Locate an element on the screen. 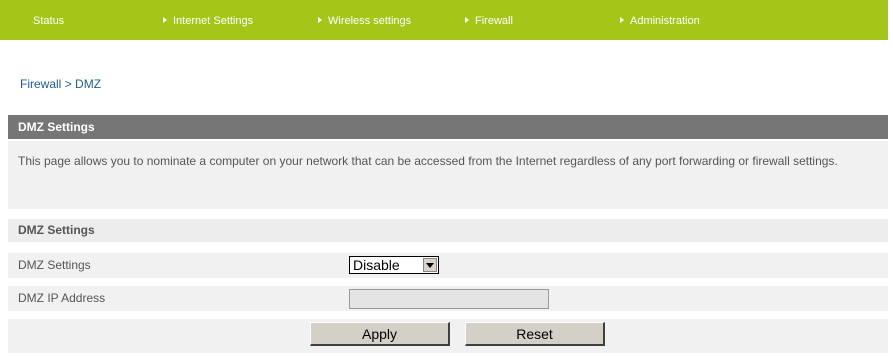 This screenshot has height=358, width=893. nav-status-label: Status is located at coordinates (49, 21).